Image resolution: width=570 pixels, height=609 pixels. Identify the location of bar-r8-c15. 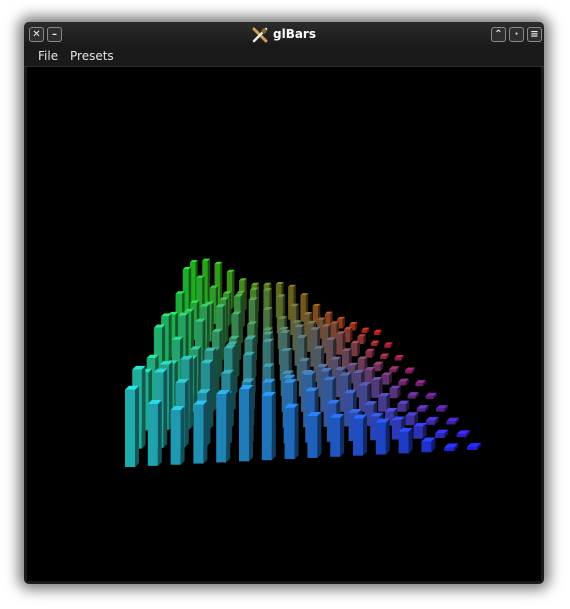
(463, 434).